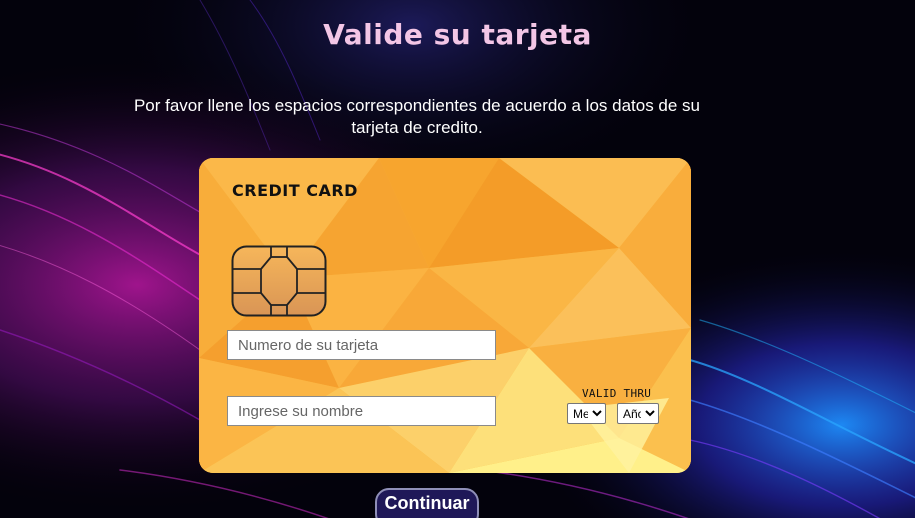  What do you see at coordinates (427, 503) in the screenshot?
I see `continue-button: Continuar` at bounding box center [427, 503].